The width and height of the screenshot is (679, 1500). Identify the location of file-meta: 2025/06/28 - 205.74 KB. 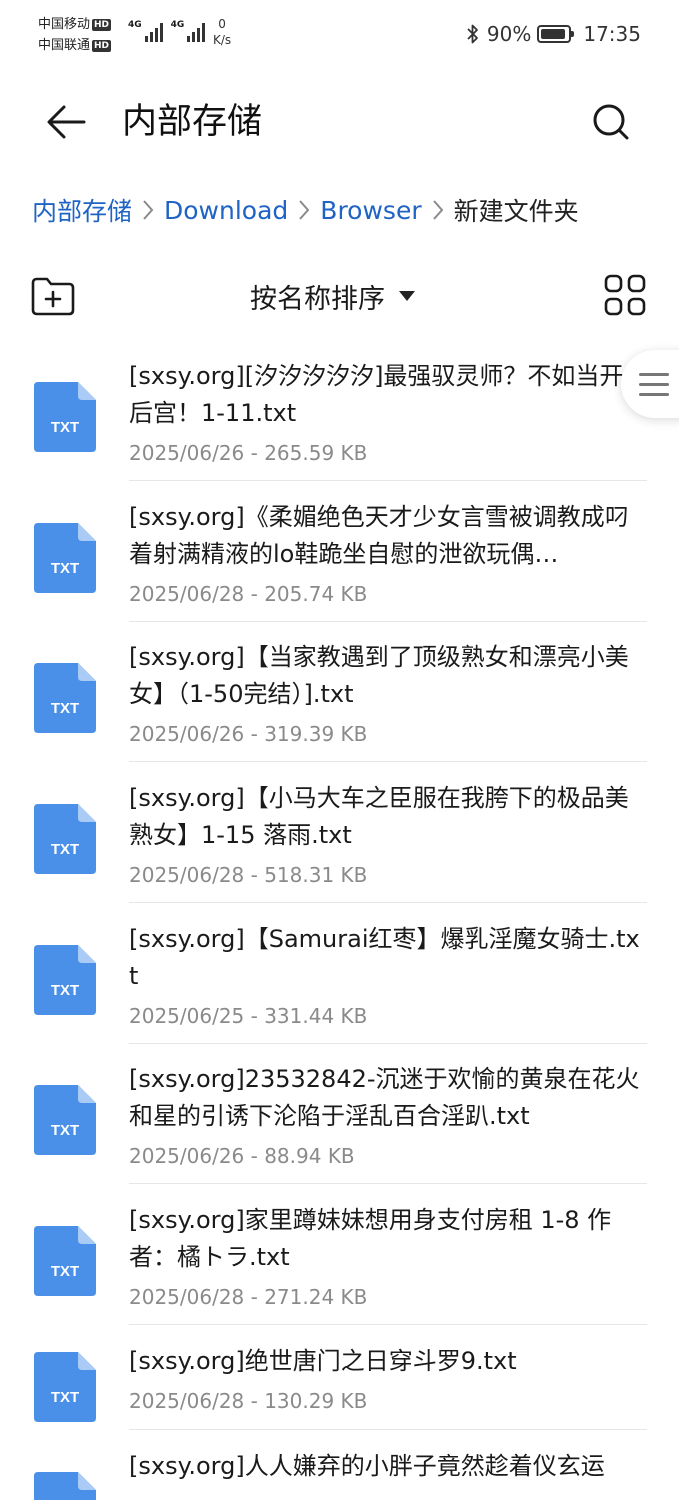
(248, 594).